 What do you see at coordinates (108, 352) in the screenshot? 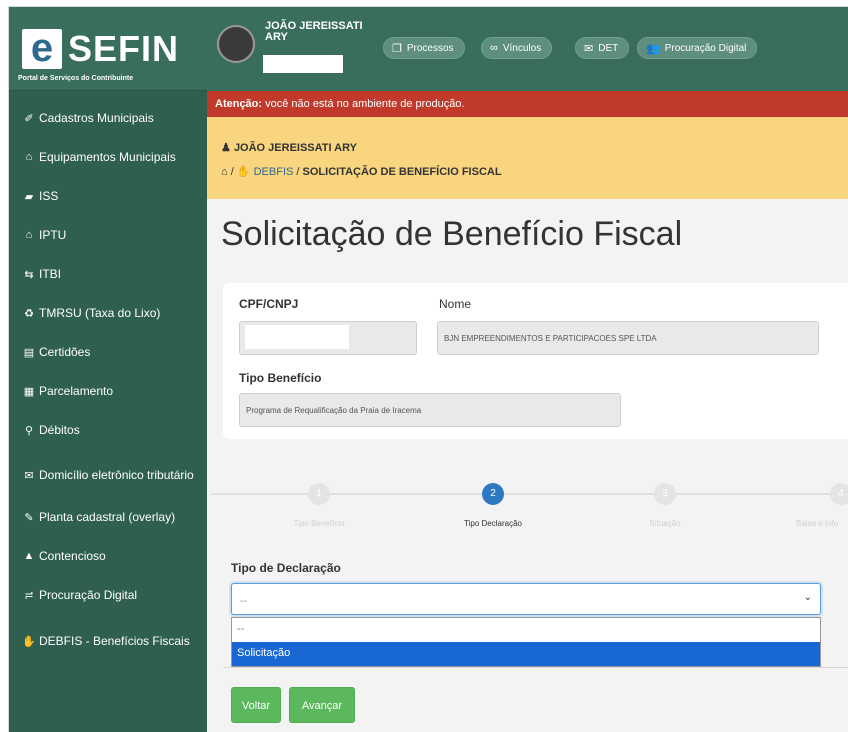
I see `sidebar-item-7: ▤ Certidões` at bounding box center [108, 352].